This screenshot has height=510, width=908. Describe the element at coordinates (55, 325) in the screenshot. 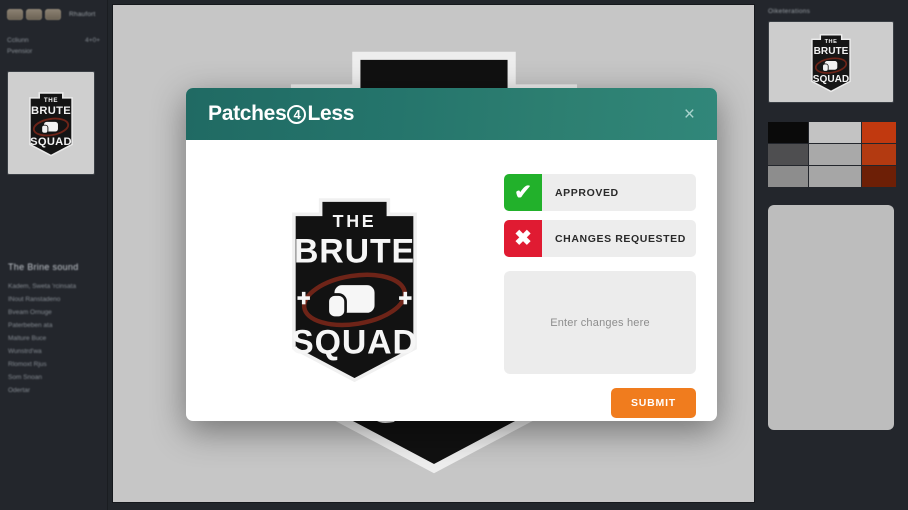

I see `list-item: Paterbeben ata` at that location.